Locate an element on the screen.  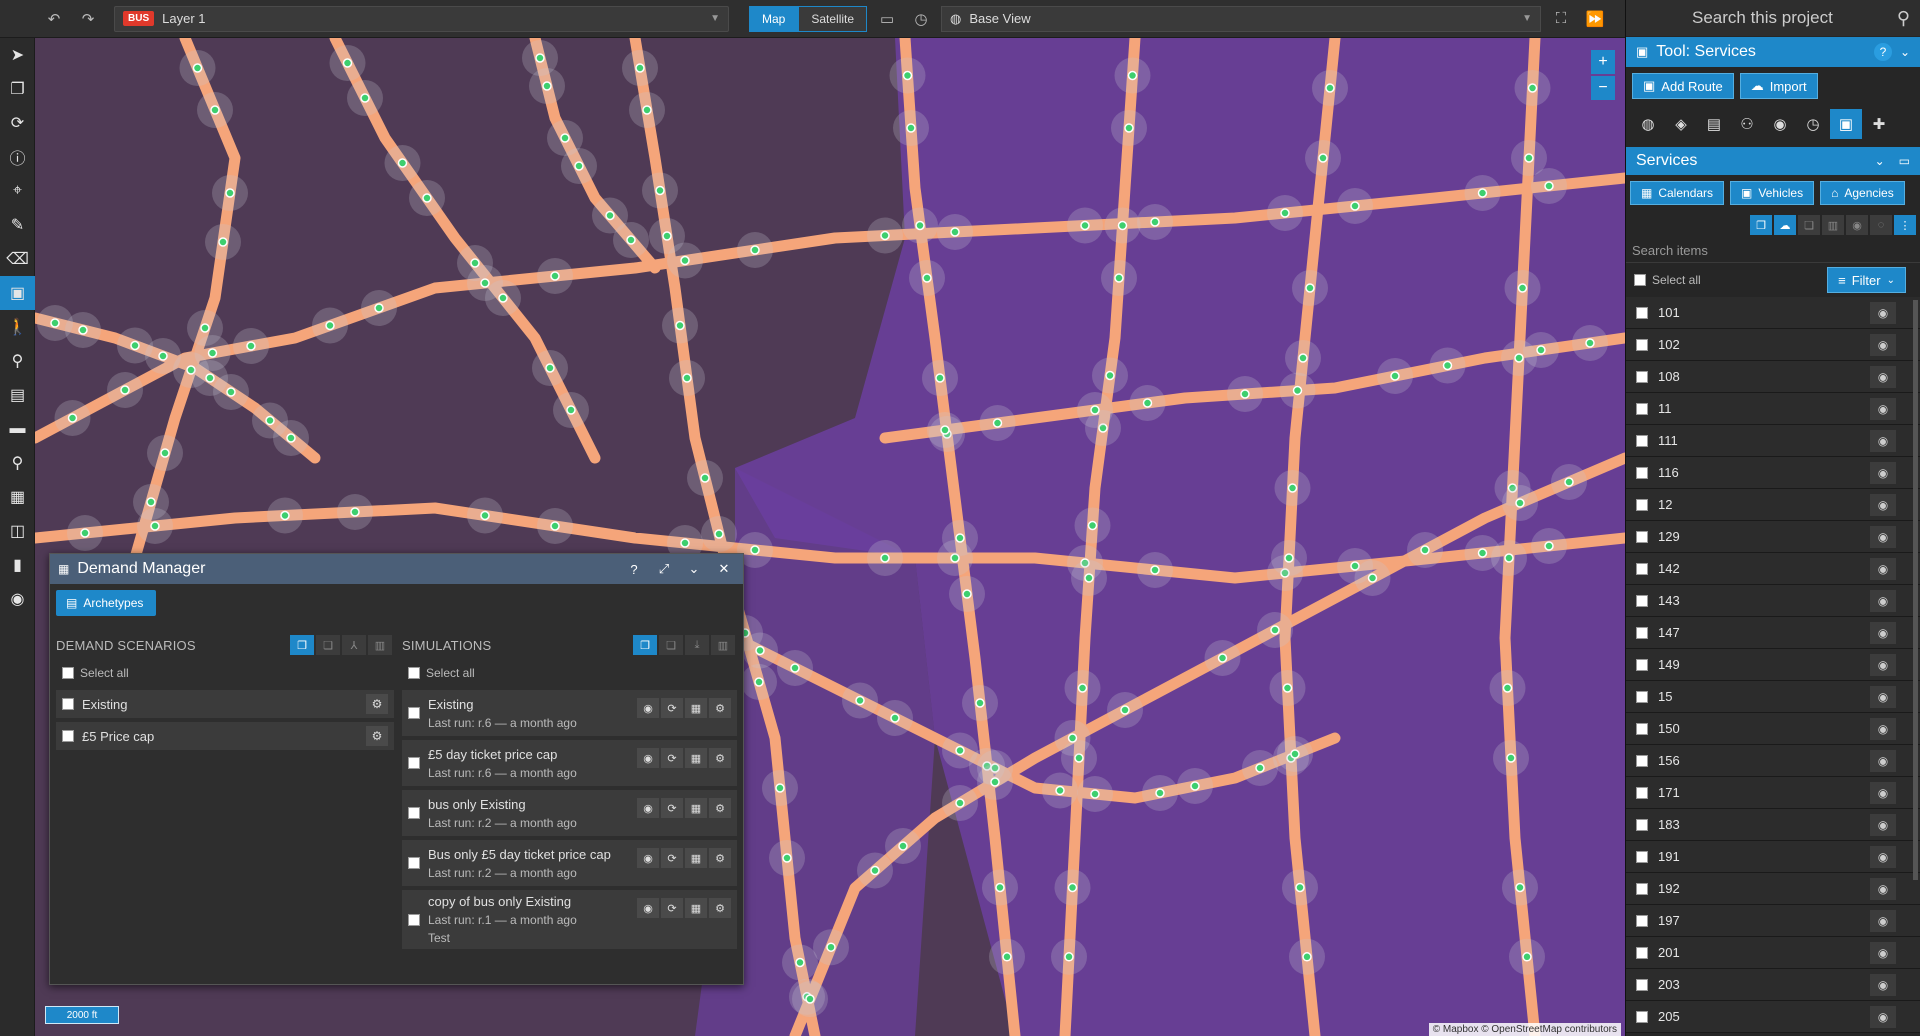
monitor-icon: ▭ is located at coordinates (887, 19).